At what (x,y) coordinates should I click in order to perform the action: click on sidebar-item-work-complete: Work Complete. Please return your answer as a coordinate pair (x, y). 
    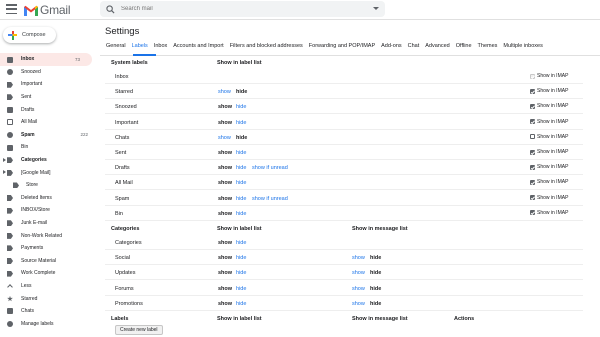
    Looking at the image, I should click on (50, 273).